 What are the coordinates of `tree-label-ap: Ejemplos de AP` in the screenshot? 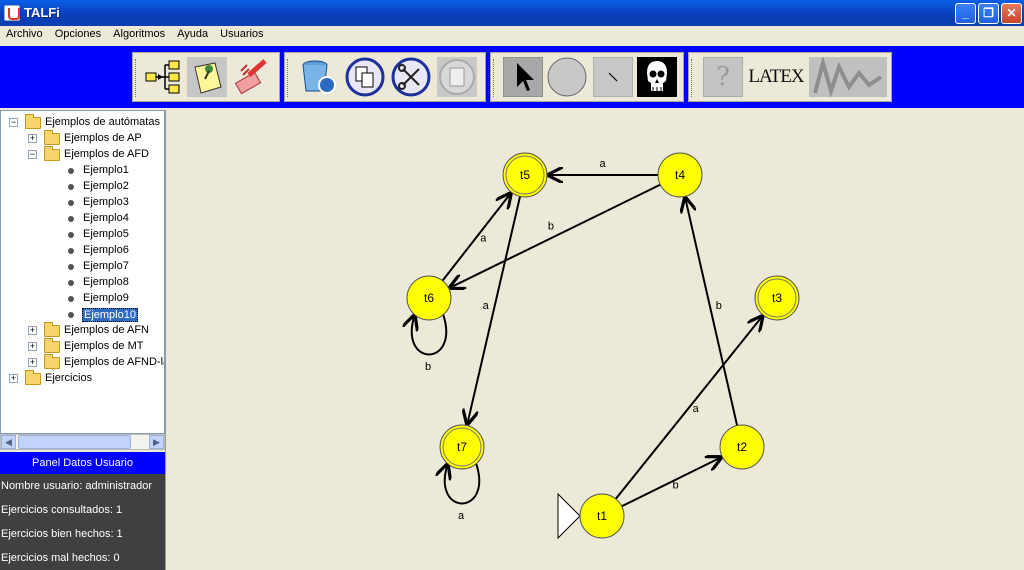 It's located at (103, 138).